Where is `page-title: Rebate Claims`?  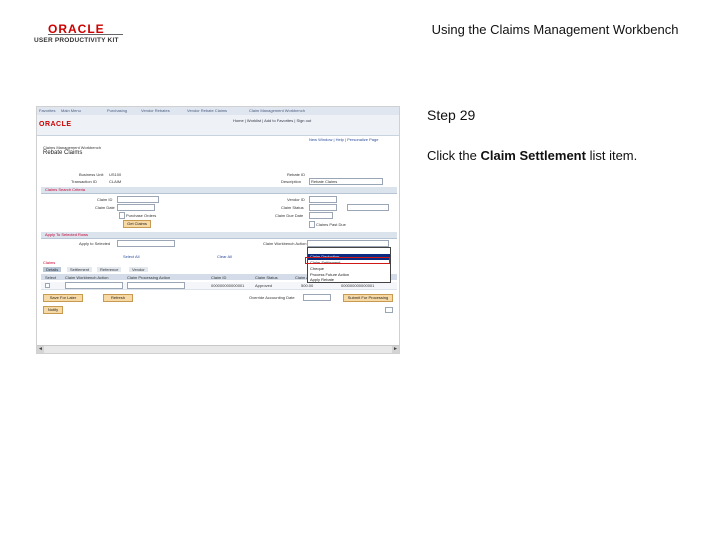
page-title: Rebate Claims is located at coordinates (63, 153).